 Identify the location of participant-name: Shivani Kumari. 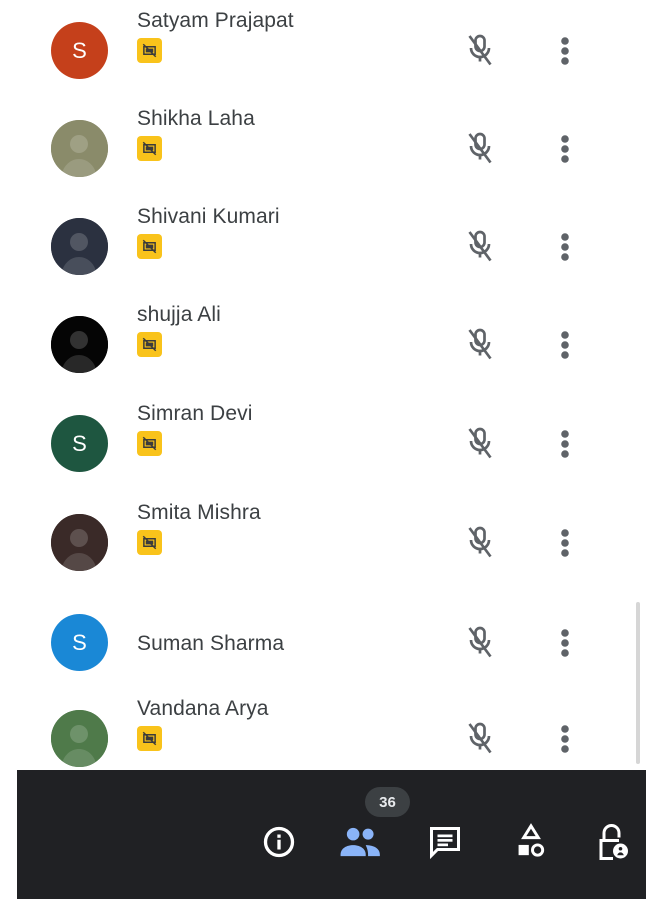
(208, 216).